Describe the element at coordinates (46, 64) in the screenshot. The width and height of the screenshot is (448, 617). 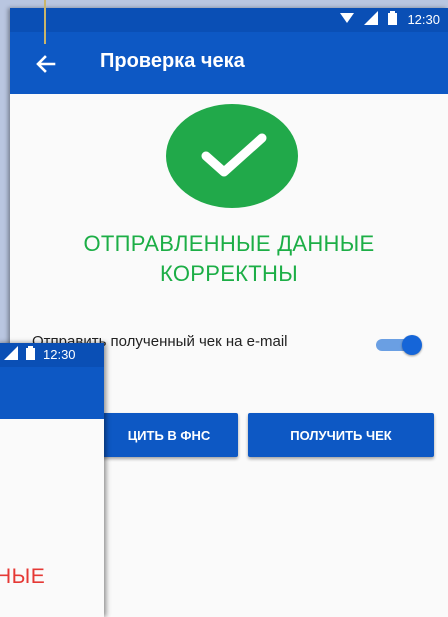
I see `back-arrow-icon` at that location.